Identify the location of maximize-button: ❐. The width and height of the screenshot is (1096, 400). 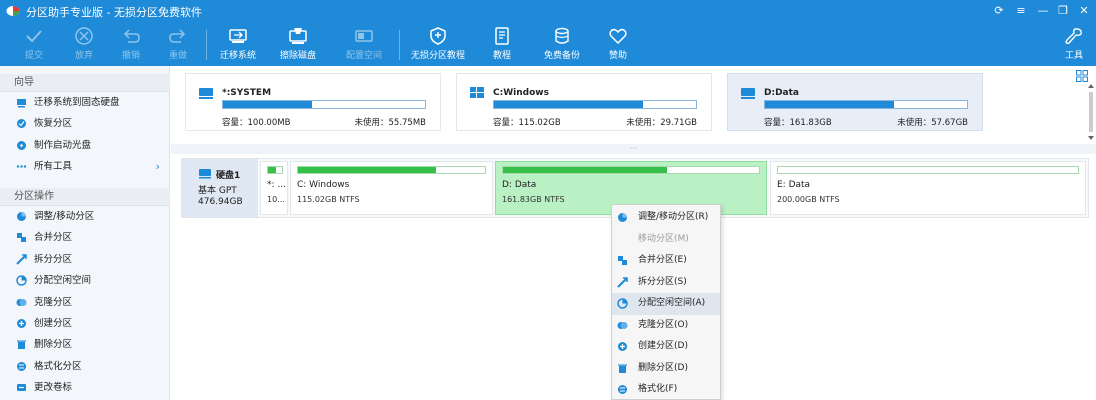
(1063, 11).